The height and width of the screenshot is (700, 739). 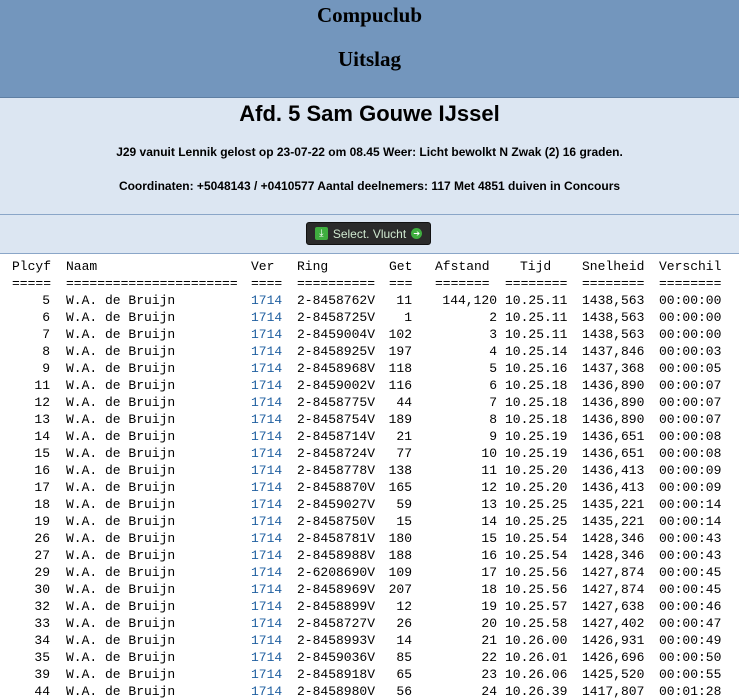 What do you see at coordinates (400, 419) in the screenshot?
I see `cell-get: 189` at bounding box center [400, 419].